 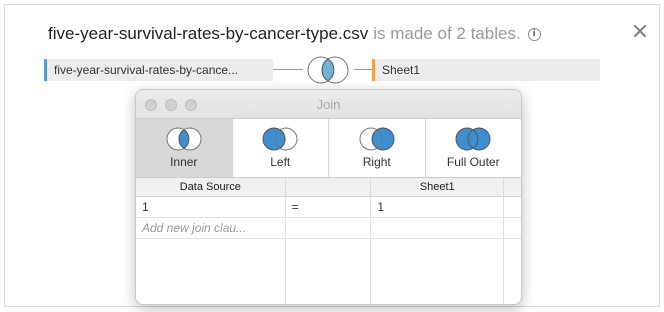 I want to click on join-clause-row: 1 = 1, so click(x=328, y=207).